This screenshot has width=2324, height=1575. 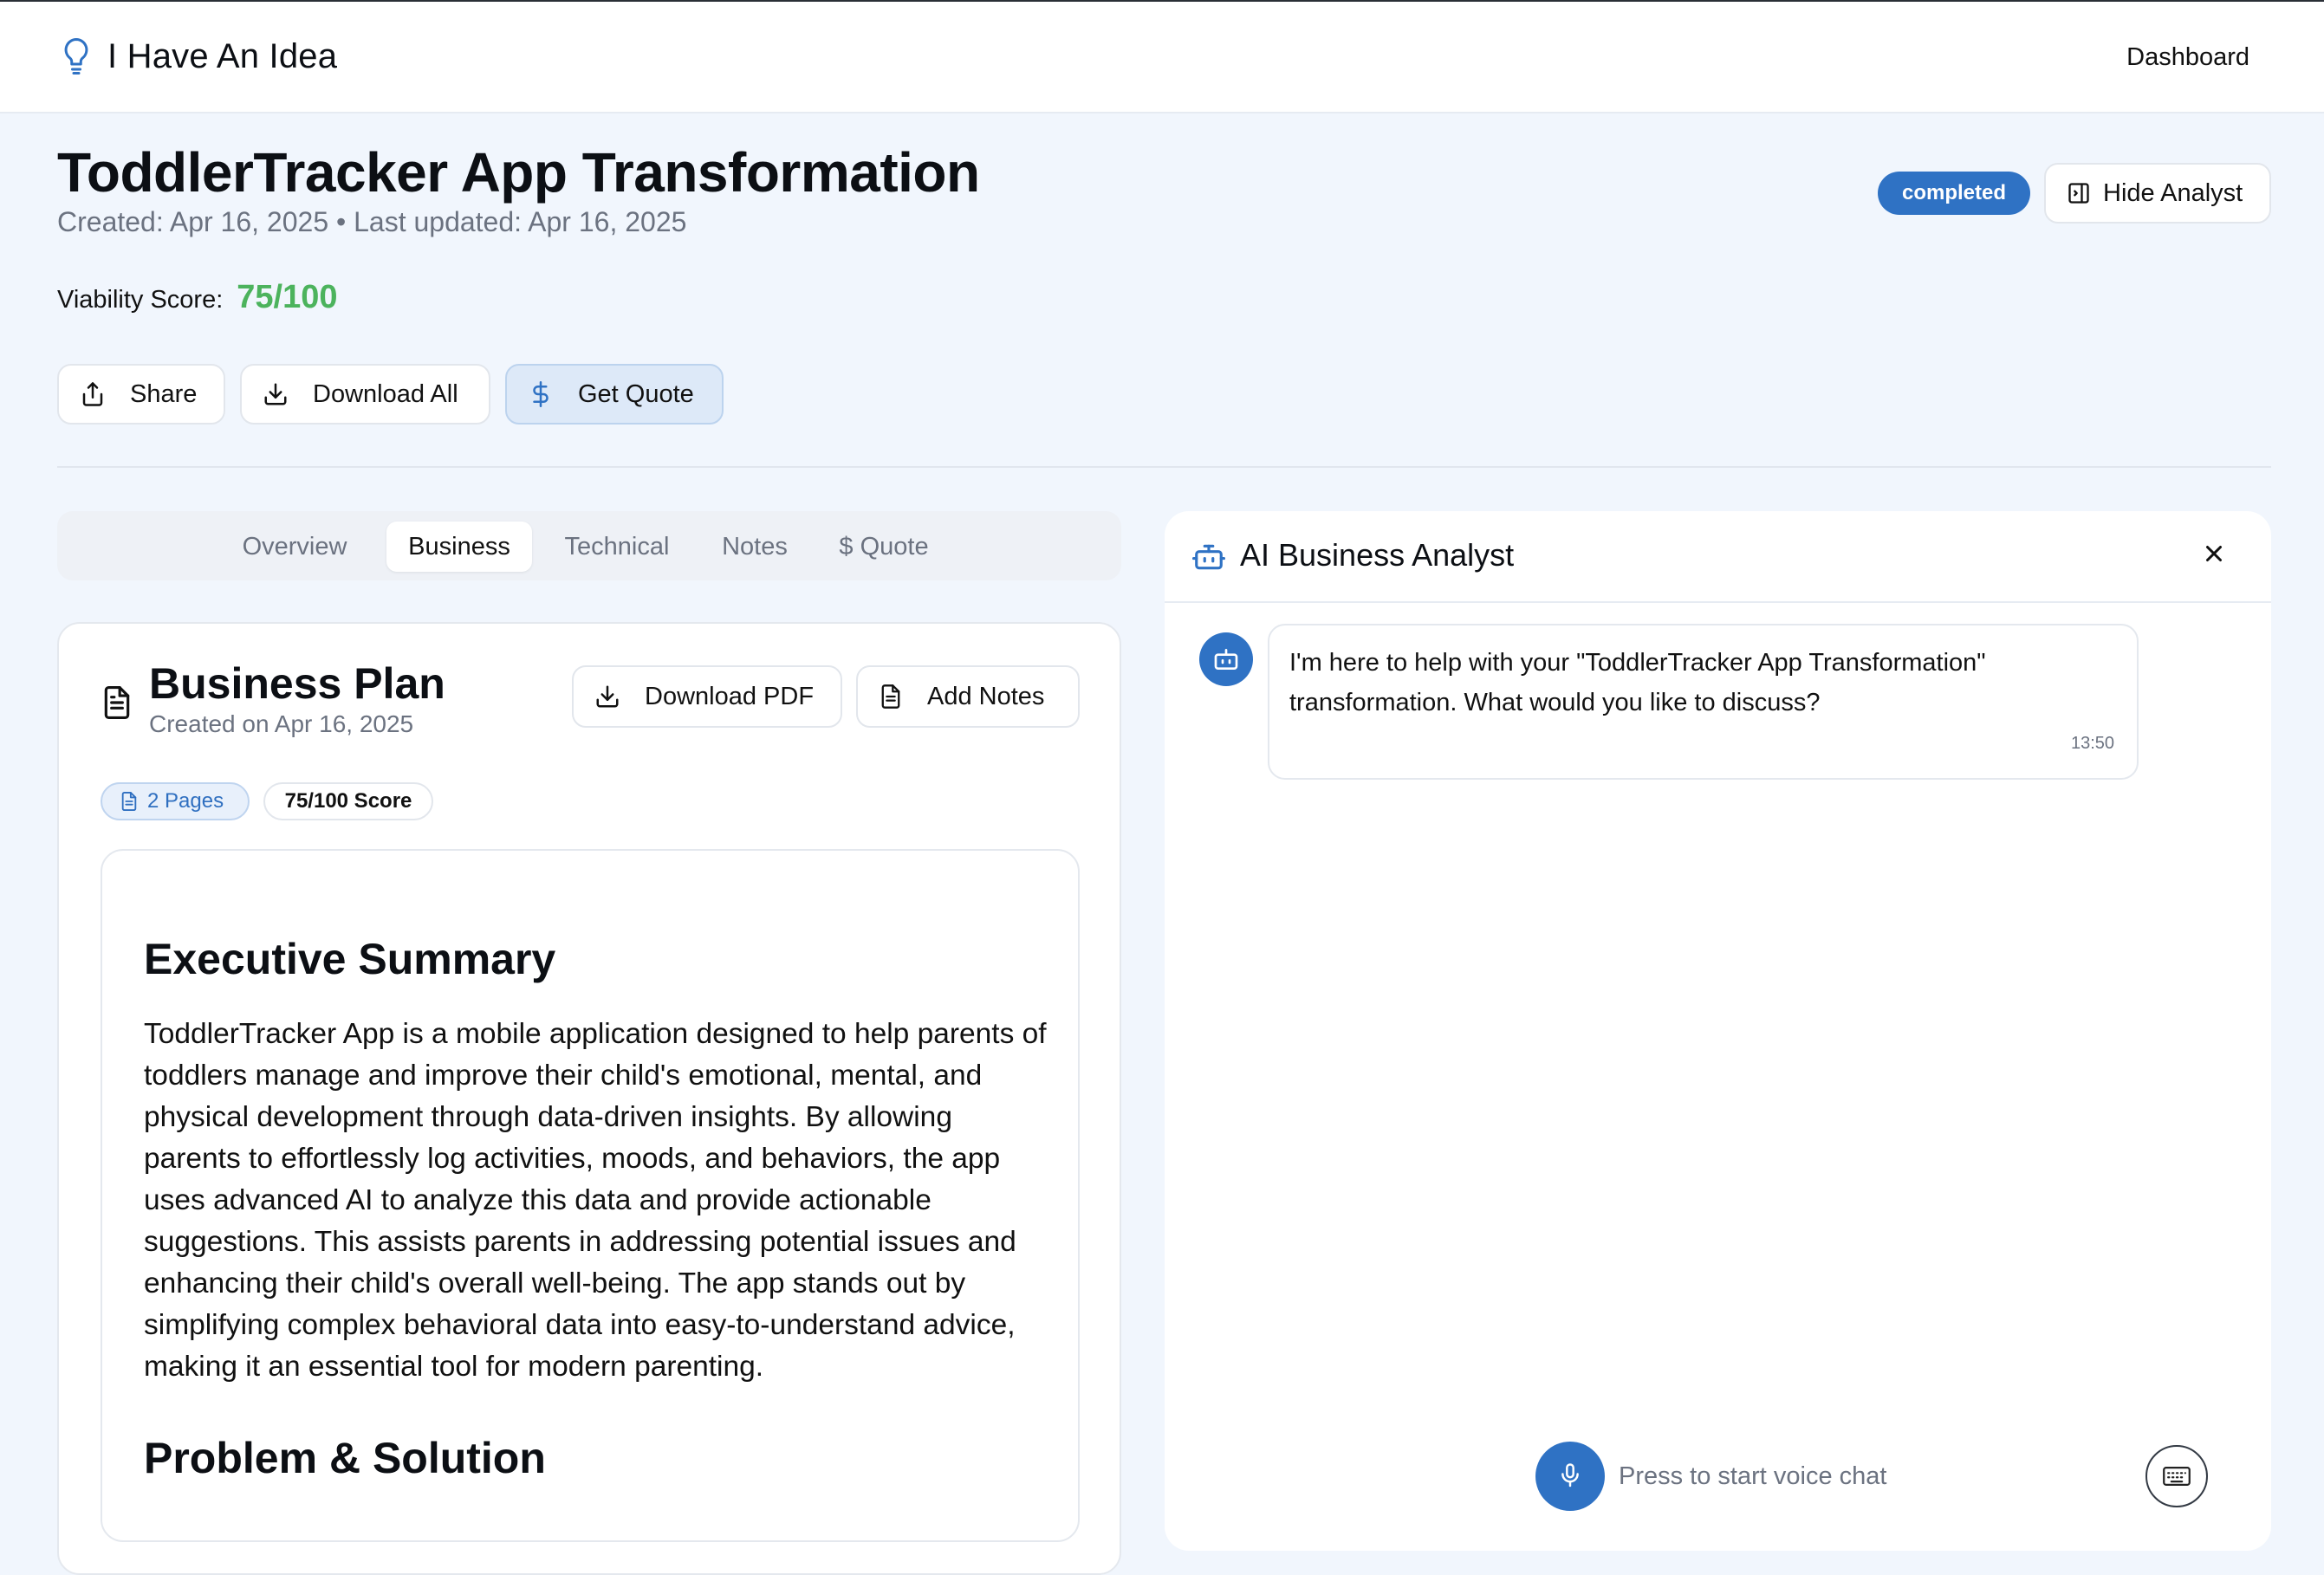 I want to click on chat-message-time: 13:50, so click(x=2093, y=744).